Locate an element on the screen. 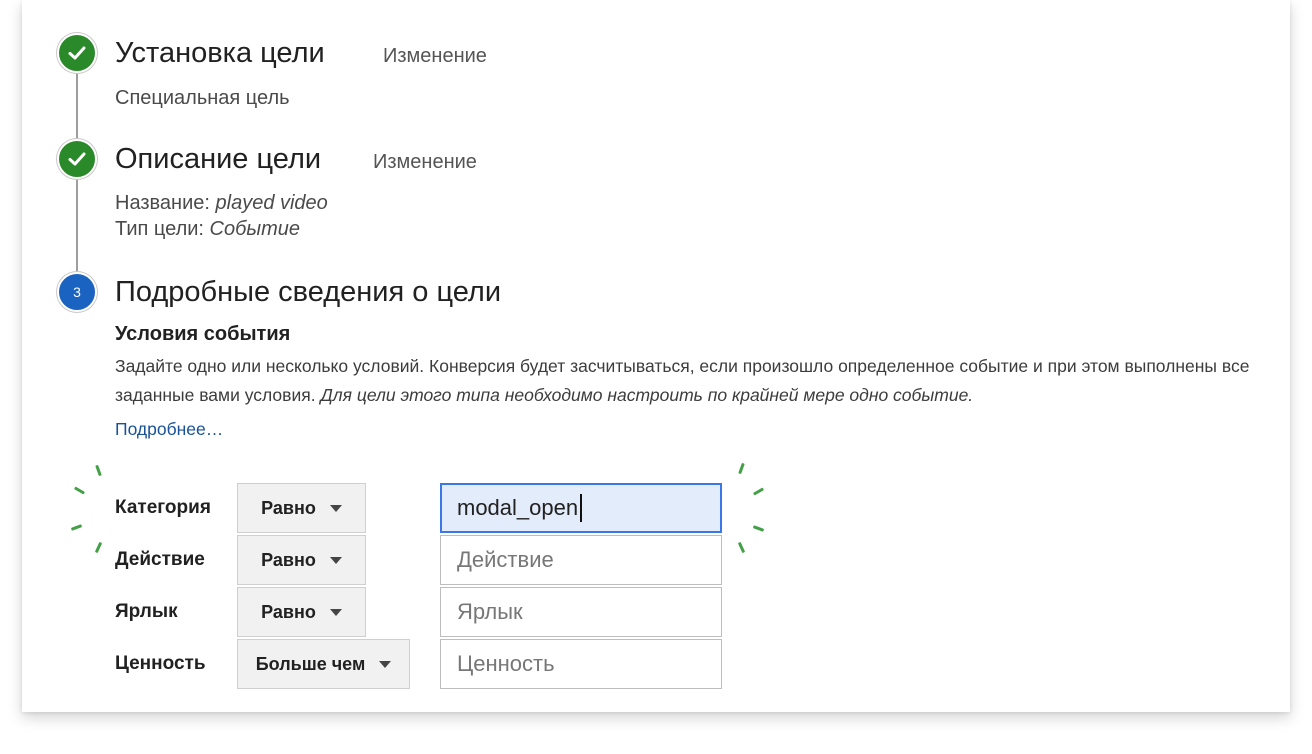 This screenshot has width=1312, height=754. value-operator-dropdown: Больше чем is located at coordinates (323, 664).